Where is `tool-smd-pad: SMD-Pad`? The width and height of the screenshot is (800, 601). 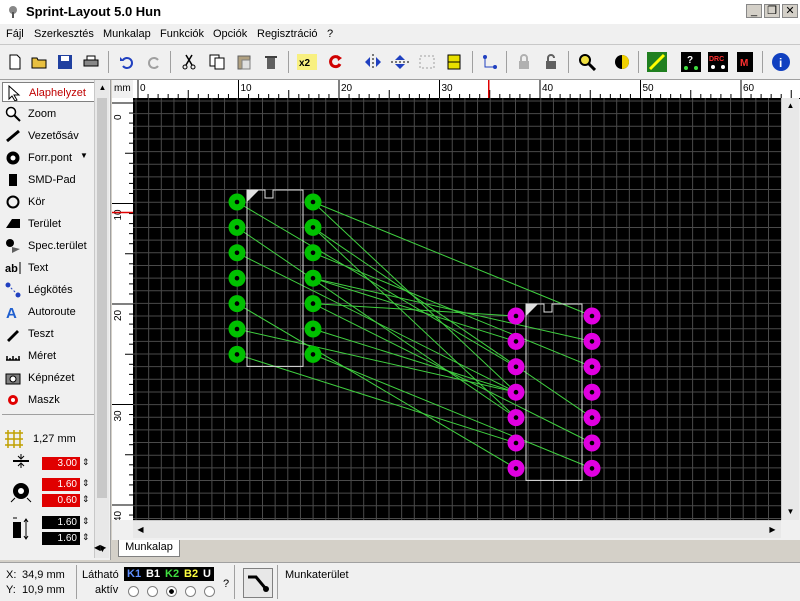
tool-smd-pad: SMD-Pad is located at coordinates (54, 180).